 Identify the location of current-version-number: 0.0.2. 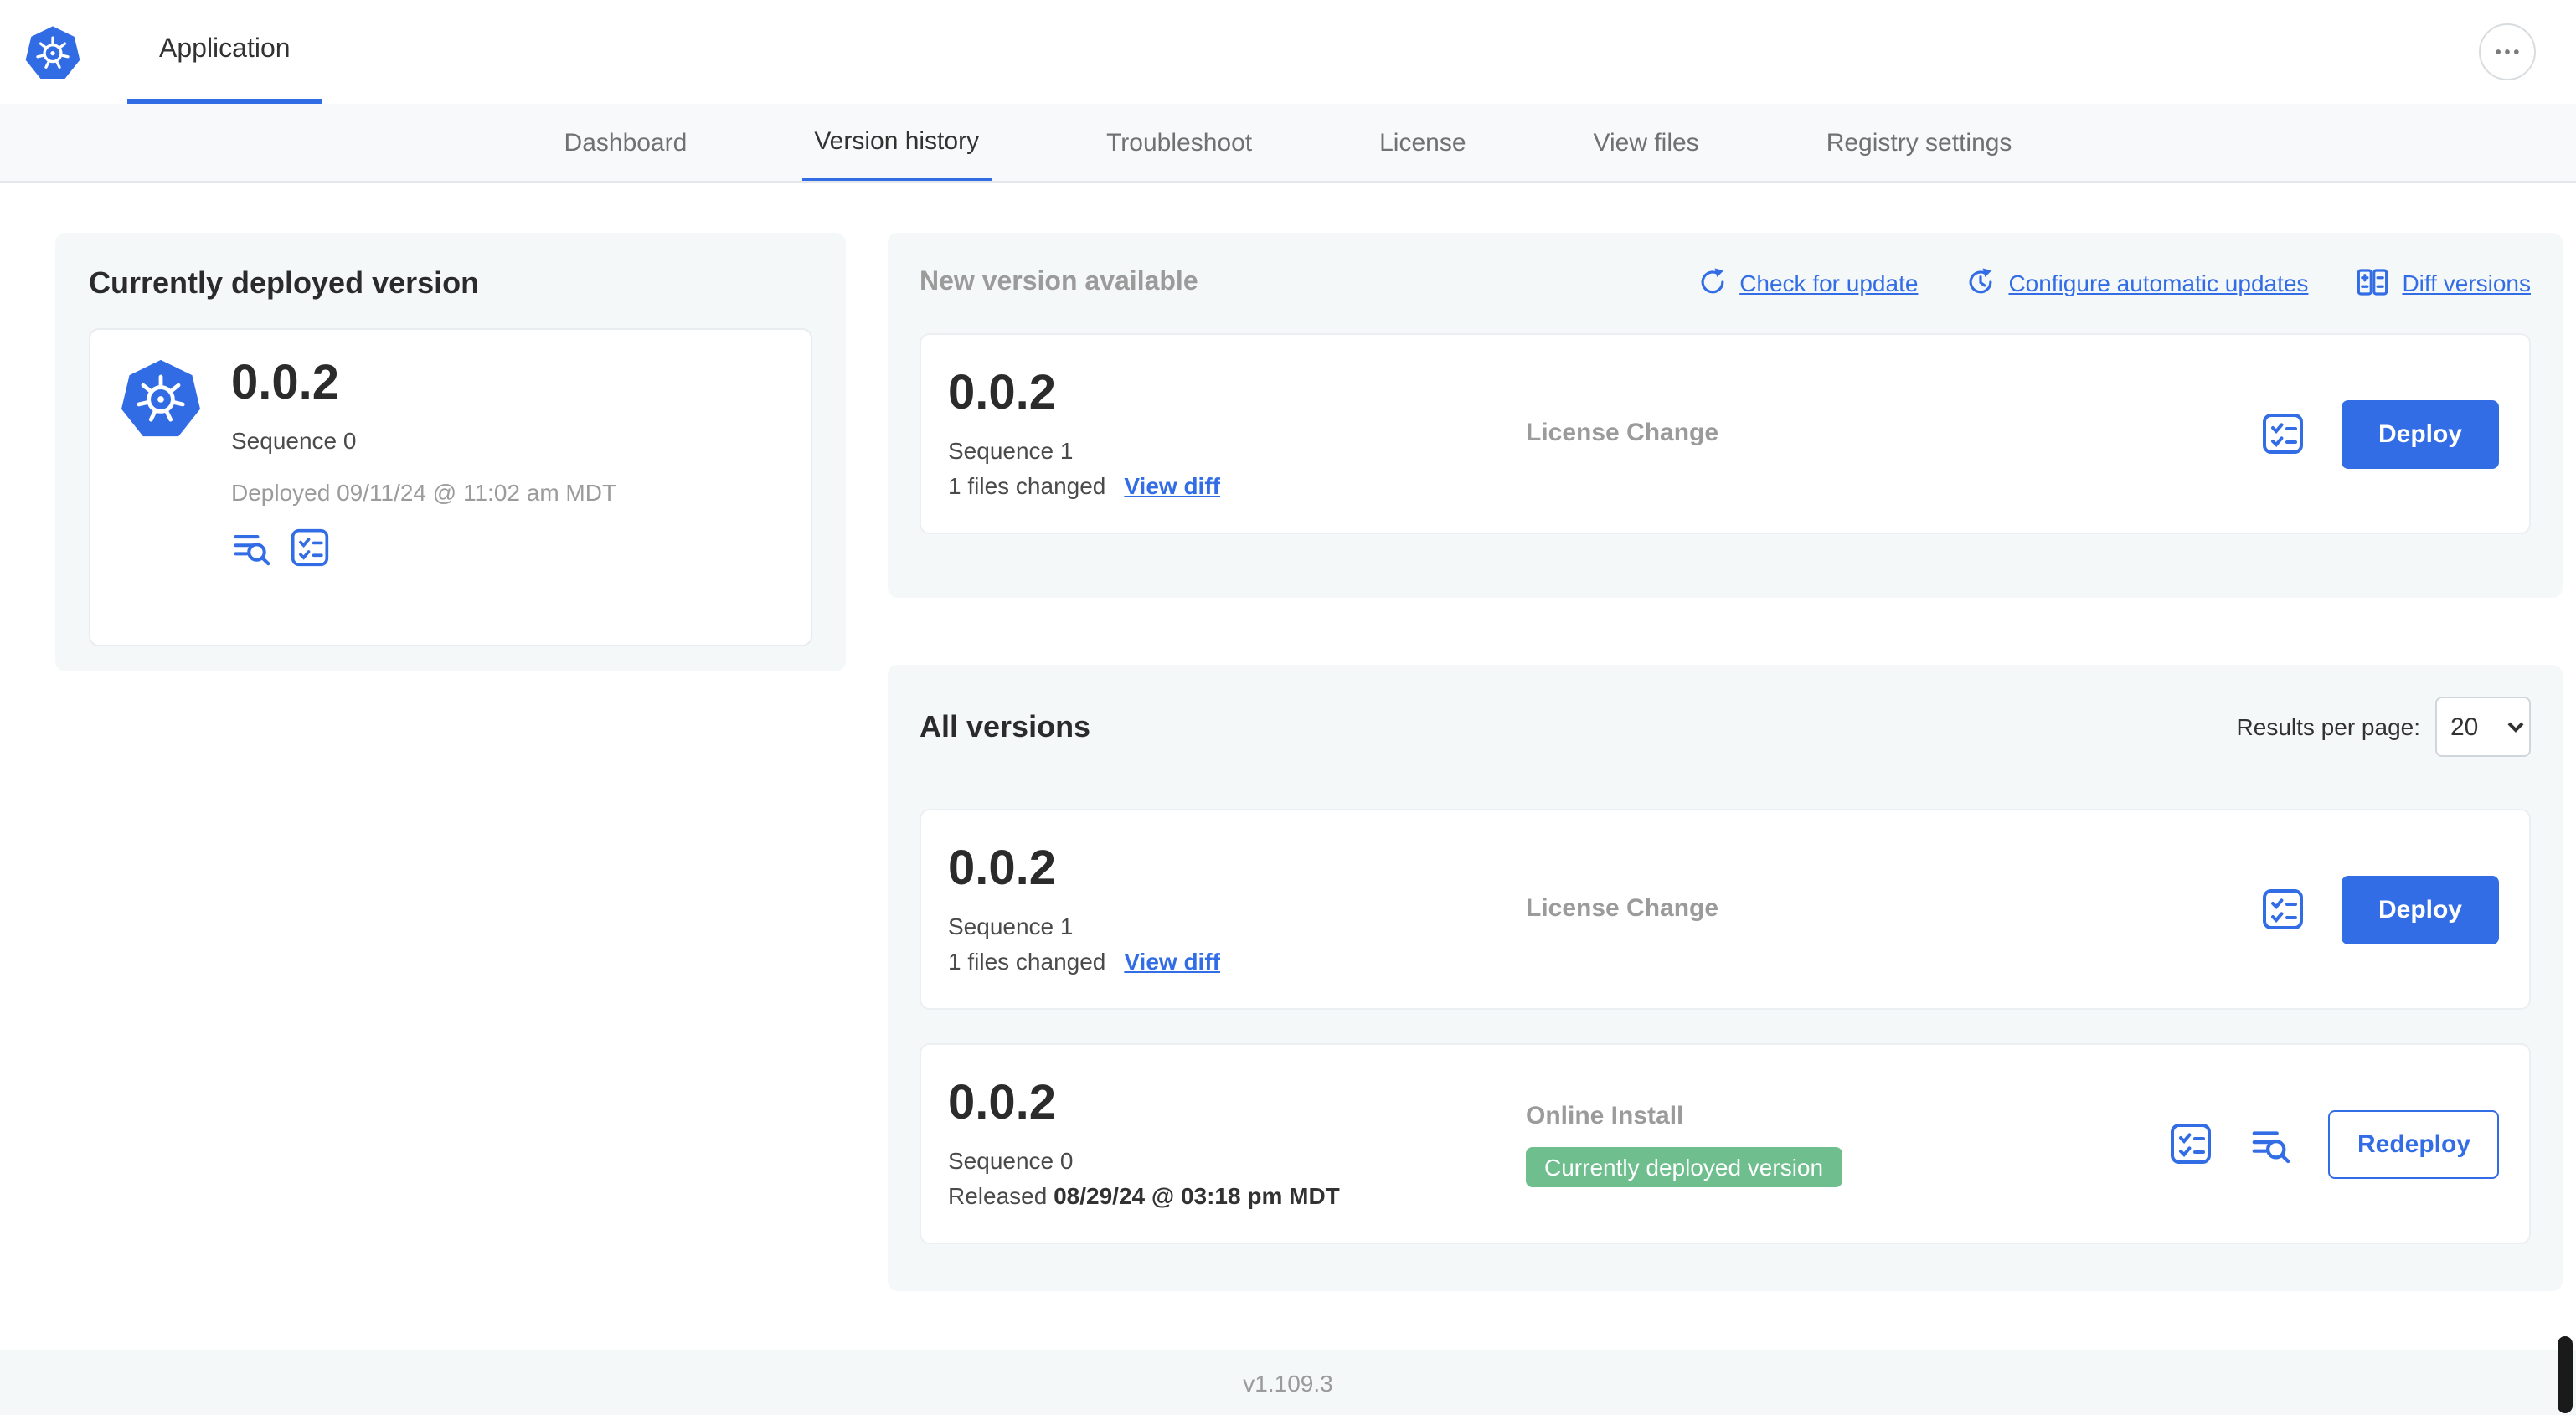
(285, 383).